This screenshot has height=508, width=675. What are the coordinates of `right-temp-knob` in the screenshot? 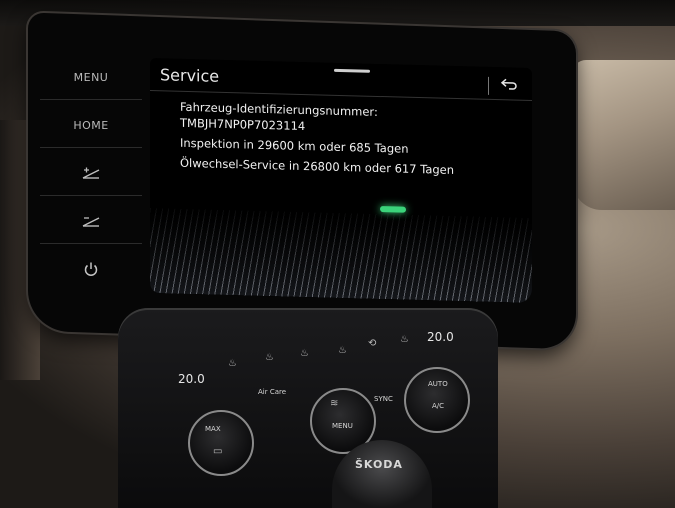 It's located at (437, 400).